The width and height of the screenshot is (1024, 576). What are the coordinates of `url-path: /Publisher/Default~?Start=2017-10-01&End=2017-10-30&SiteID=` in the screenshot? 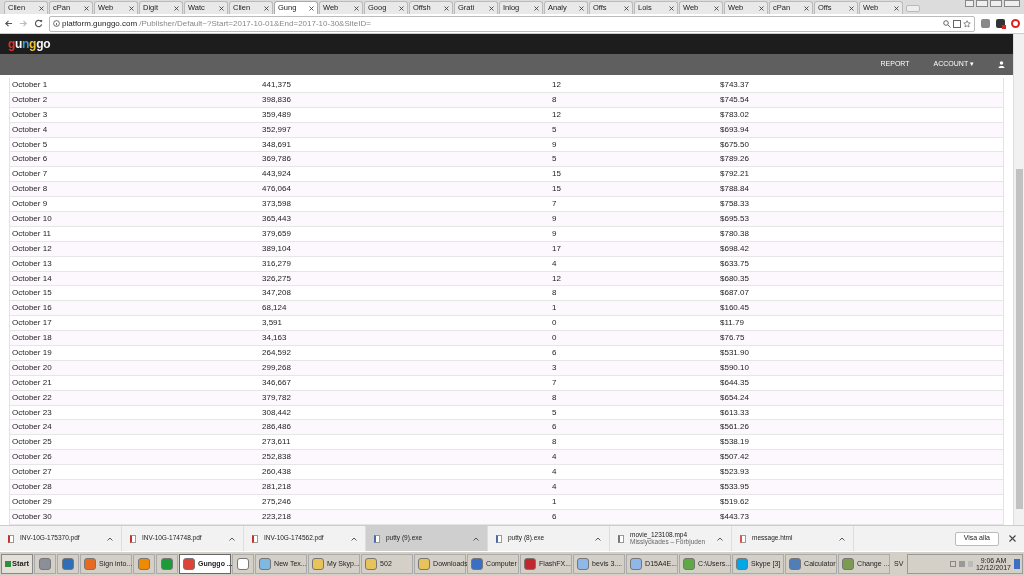 It's located at (255, 23).